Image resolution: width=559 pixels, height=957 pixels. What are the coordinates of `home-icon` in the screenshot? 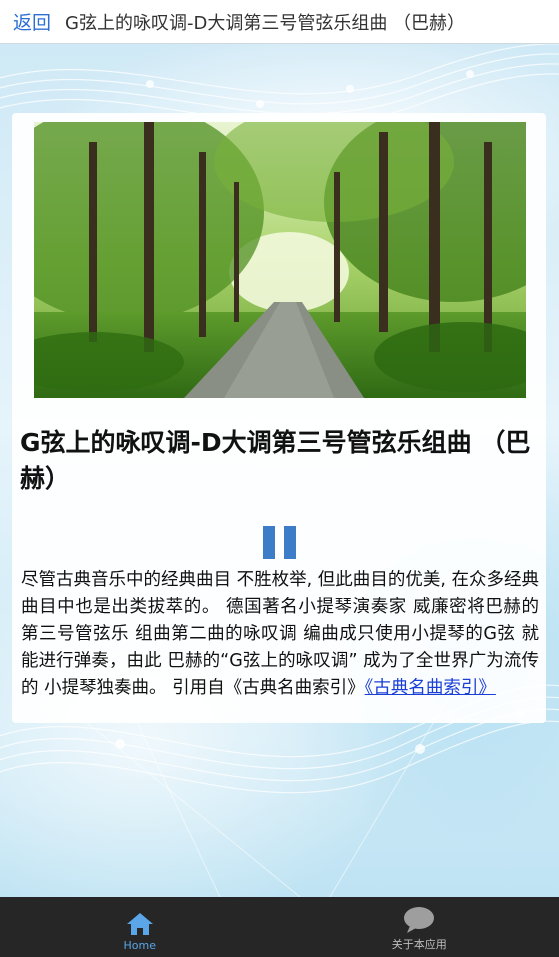 It's located at (139, 924).